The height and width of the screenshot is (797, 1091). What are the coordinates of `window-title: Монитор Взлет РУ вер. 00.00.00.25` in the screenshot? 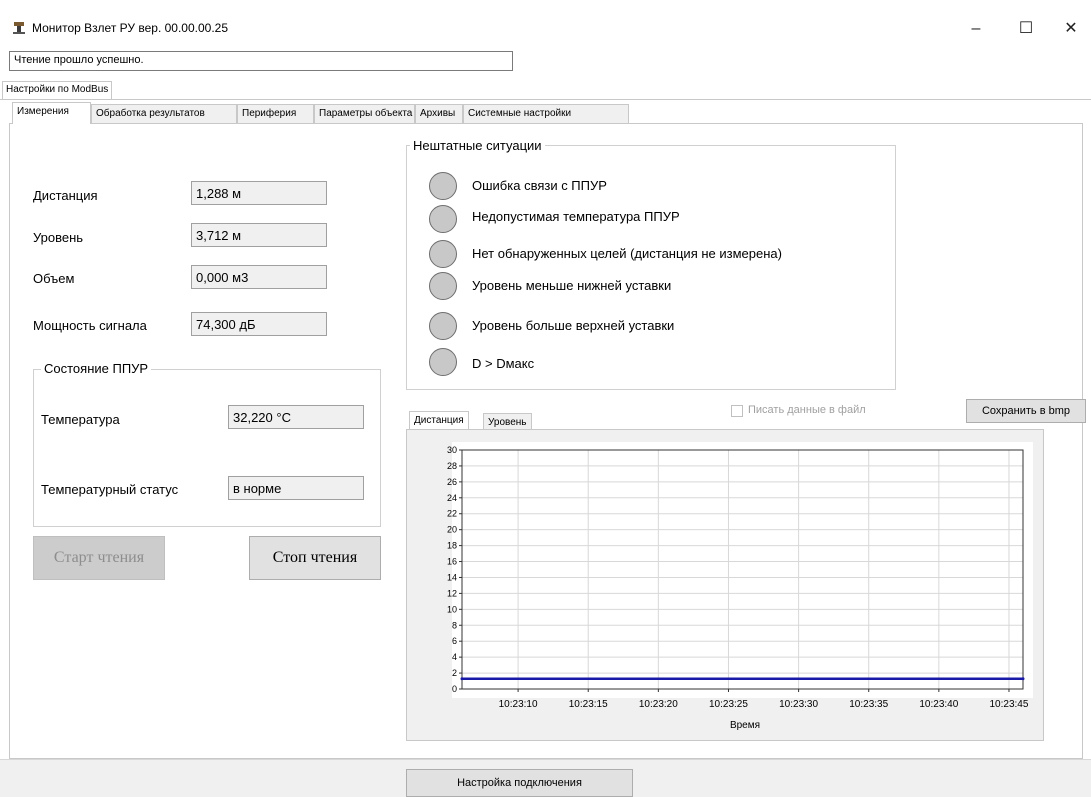 It's located at (130, 28).